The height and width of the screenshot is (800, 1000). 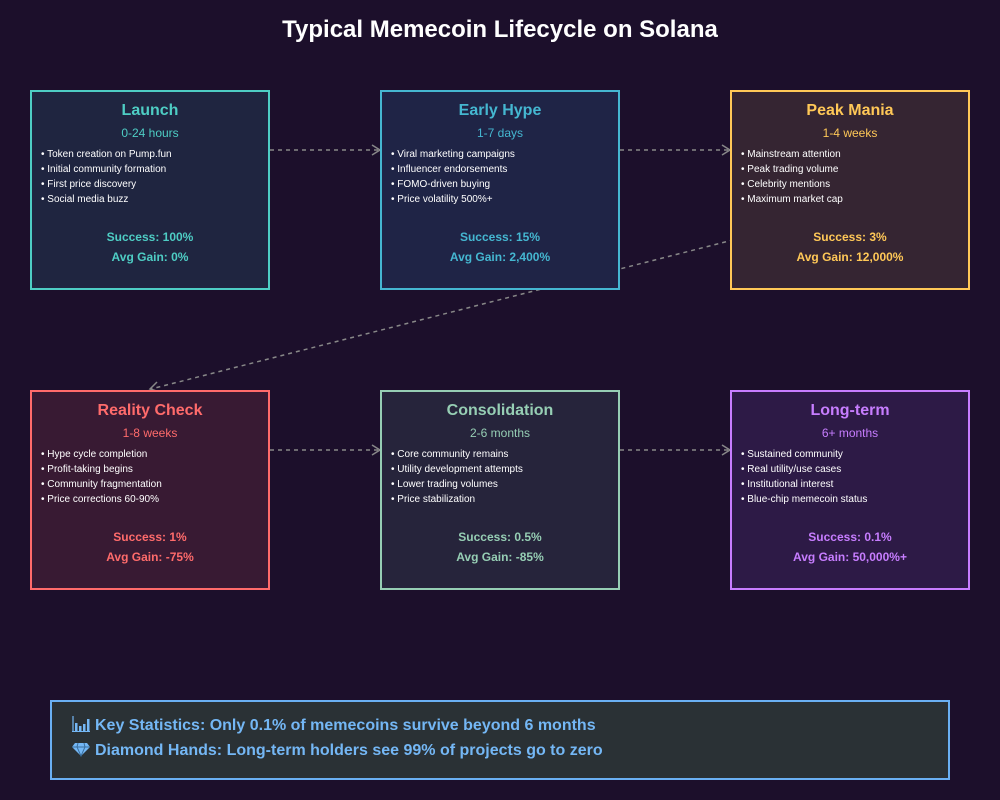 I want to click on stage-bullet: • Maximum market cap, so click(x=792, y=199).